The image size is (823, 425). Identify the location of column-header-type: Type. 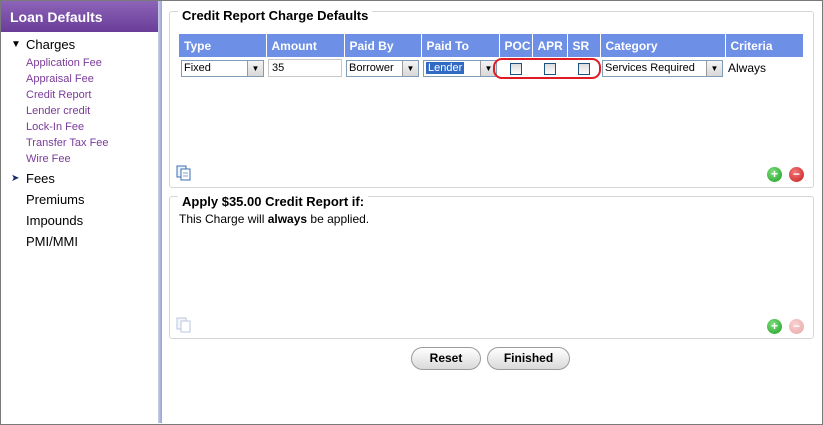
(223, 45).